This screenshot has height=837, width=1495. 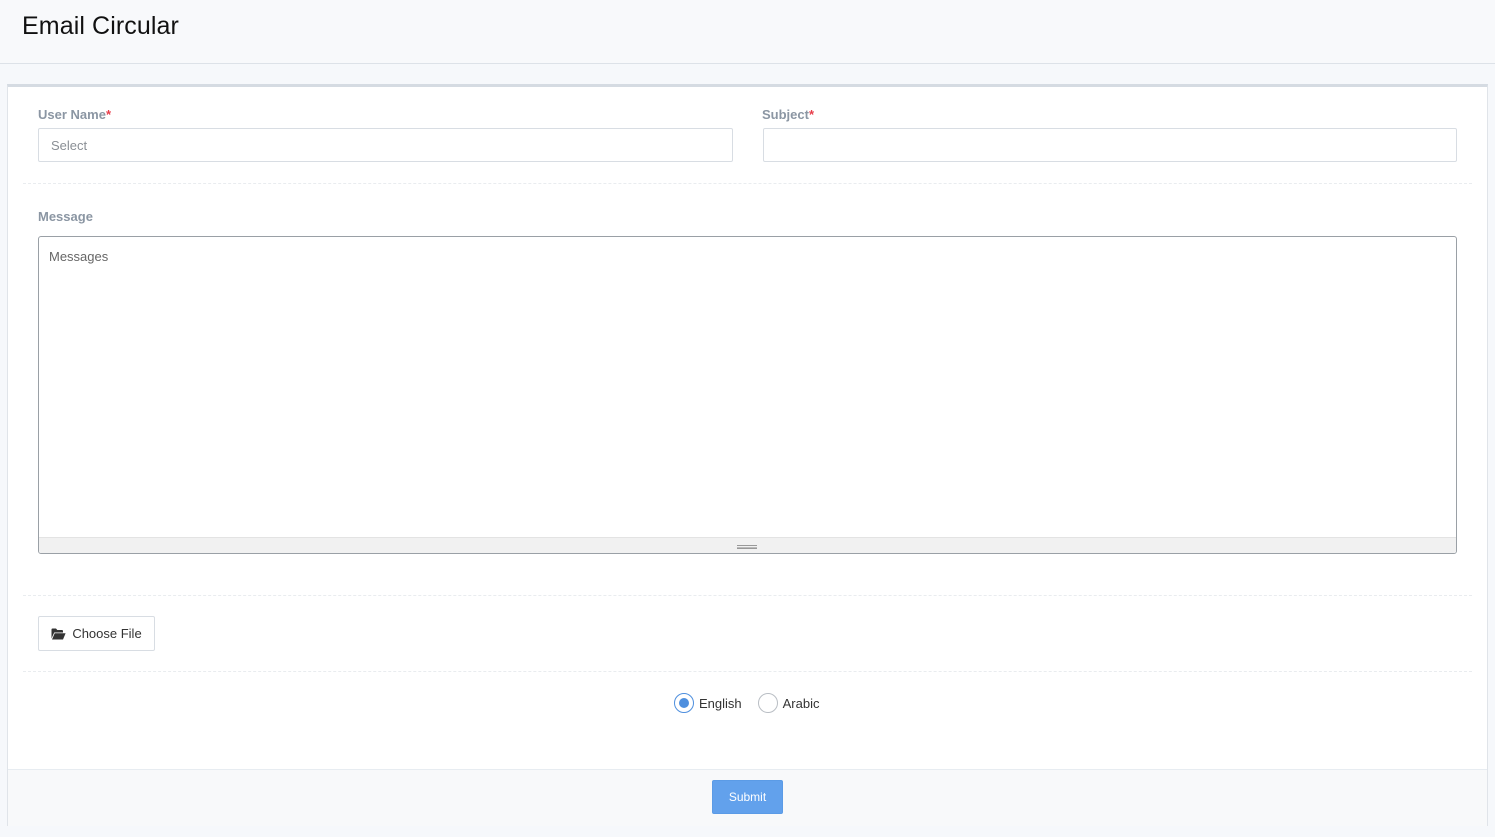 I want to click on page-header: Email Circular, so click(x=747, y=32).